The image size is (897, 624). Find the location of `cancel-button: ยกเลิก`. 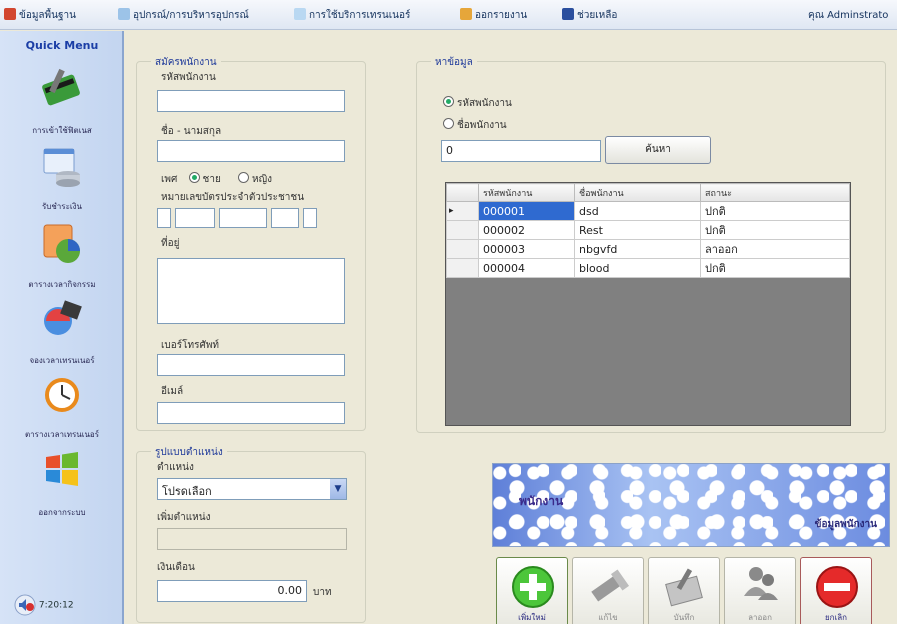

cancel-button: ยกเลิก is located at coordinates (836, 590).